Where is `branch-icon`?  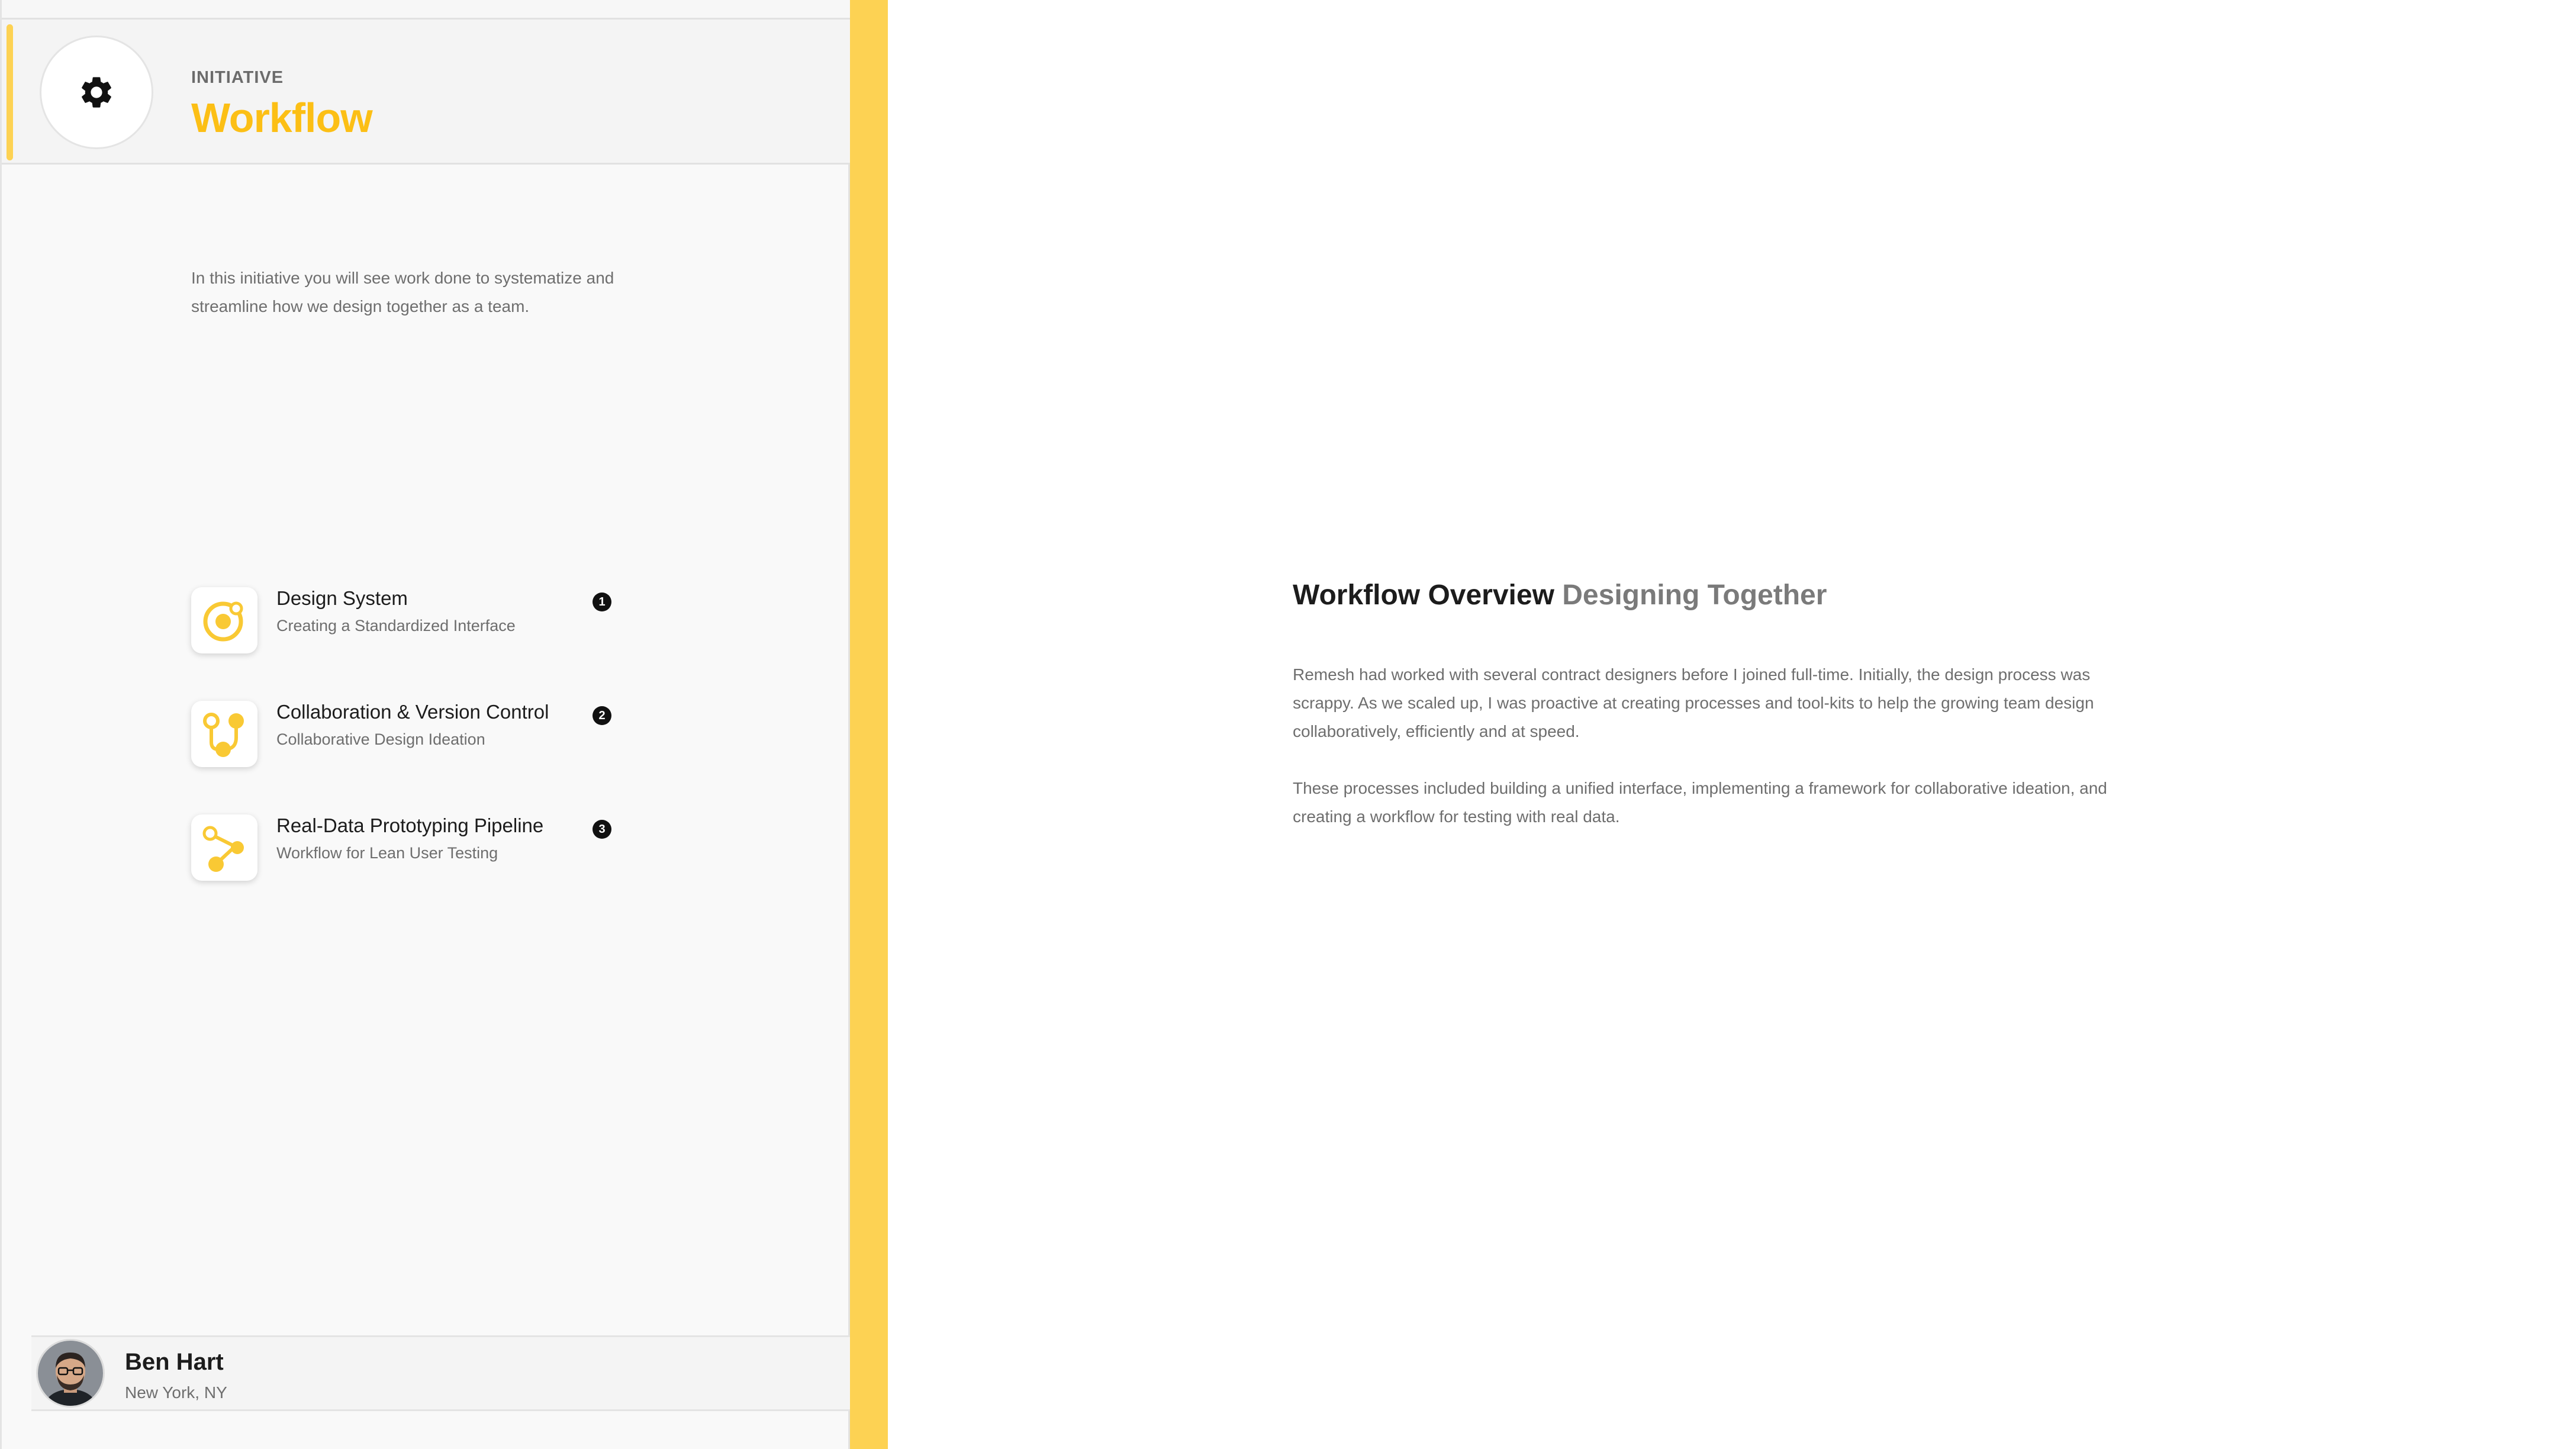
branch-icon is located at coordinates (224, 735).